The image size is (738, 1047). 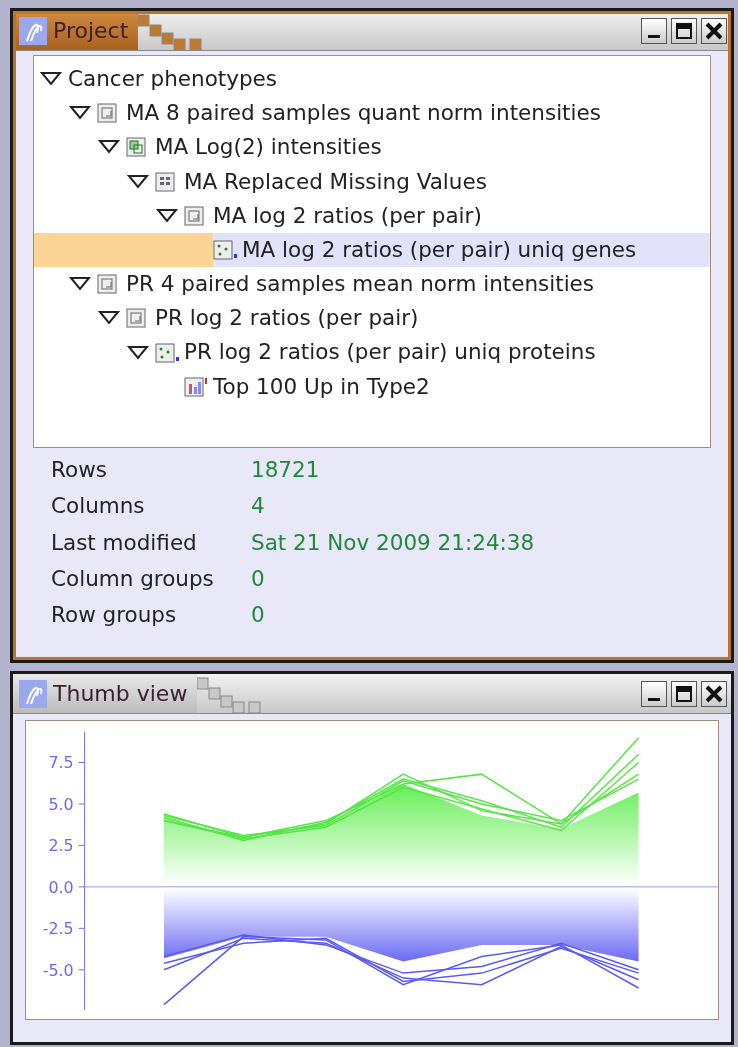 What do you see at coordinates (393, 542) in the screenshot?
I see `property-value: Sat 21 Nov 2009 21:24:38` at bounding box center [393, 542].